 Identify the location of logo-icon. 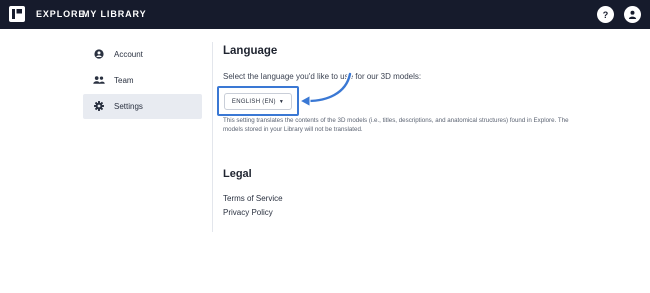
(17, 14).